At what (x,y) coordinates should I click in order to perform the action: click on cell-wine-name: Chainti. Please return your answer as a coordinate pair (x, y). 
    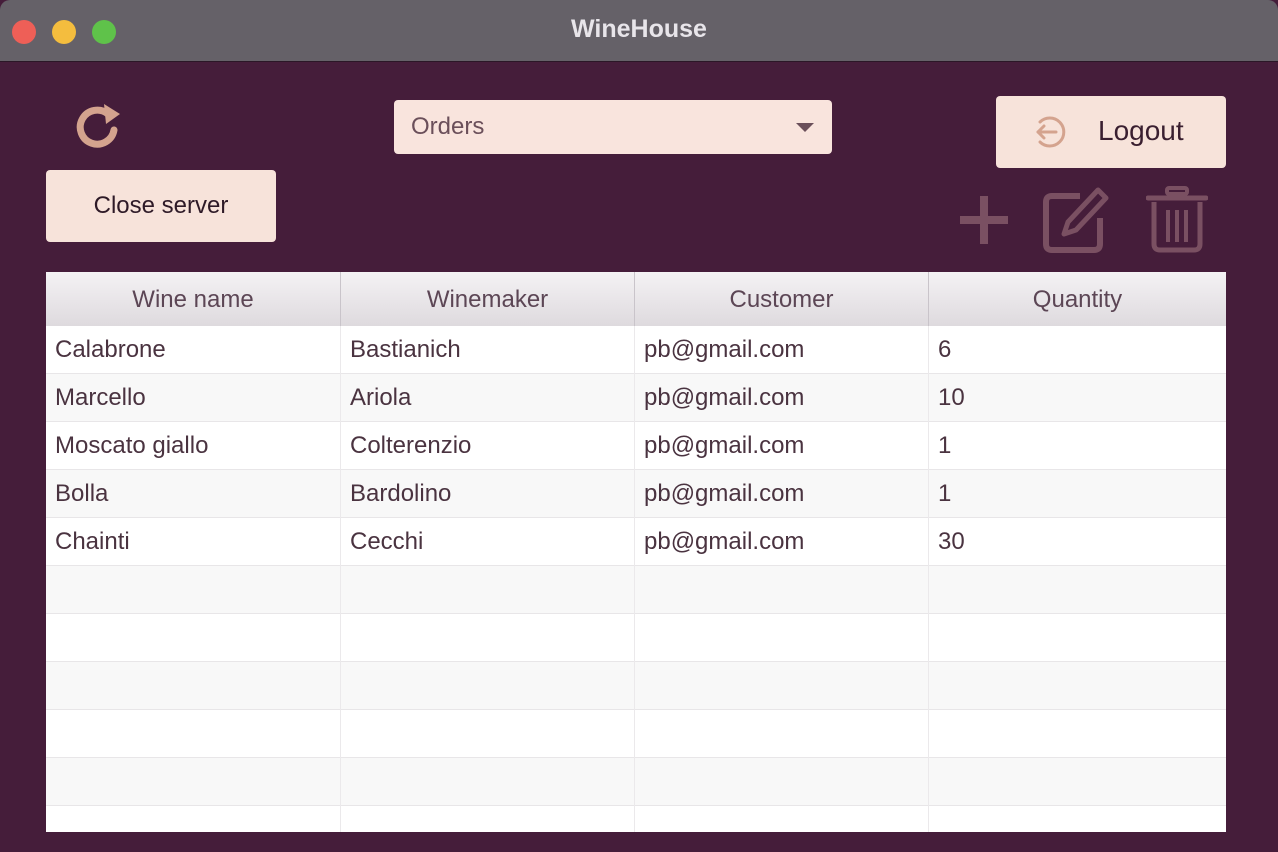
    Looking at the image, I should click on (193, 542).